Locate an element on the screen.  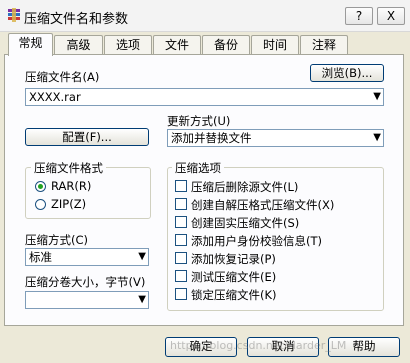
tab-options: 选项 is located at coordinates (128, 44).